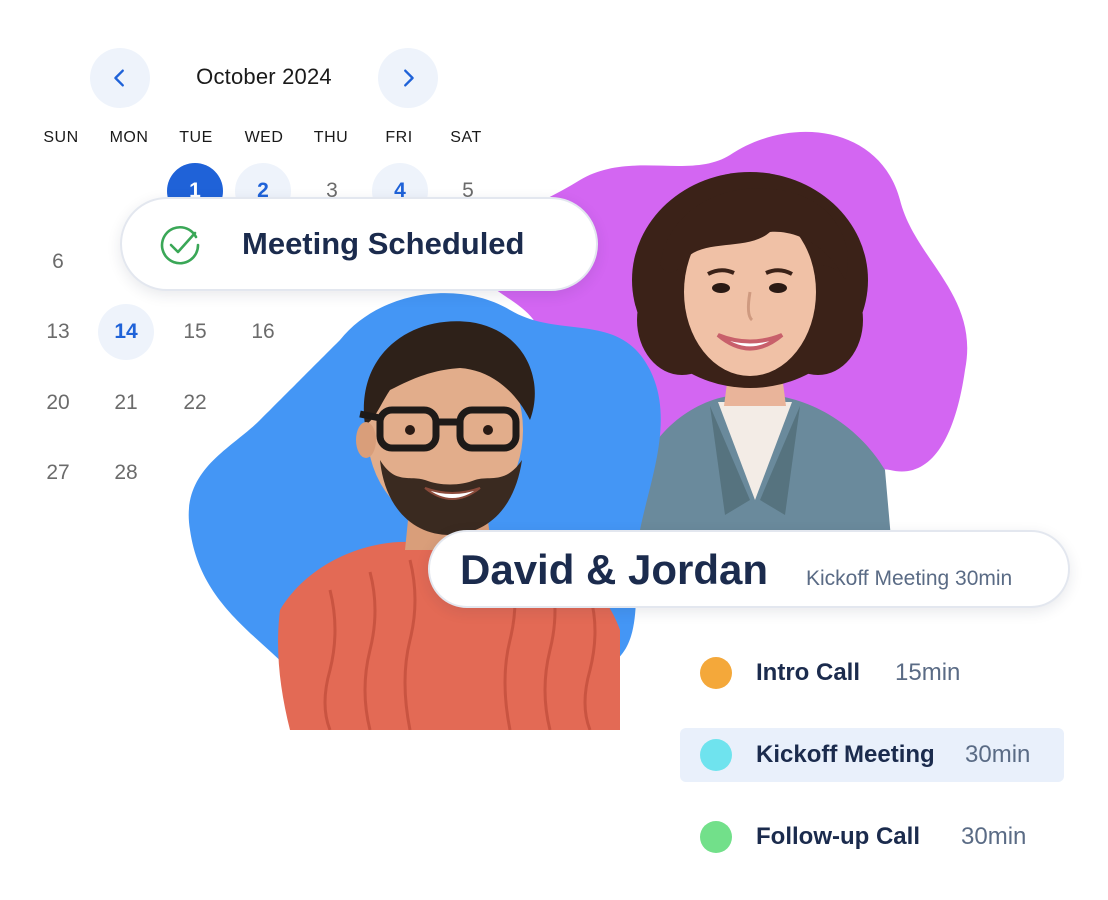 The width and height of the screenshot is (1108, 900). I want to click on event-duration: 15min, so click(928, 672).